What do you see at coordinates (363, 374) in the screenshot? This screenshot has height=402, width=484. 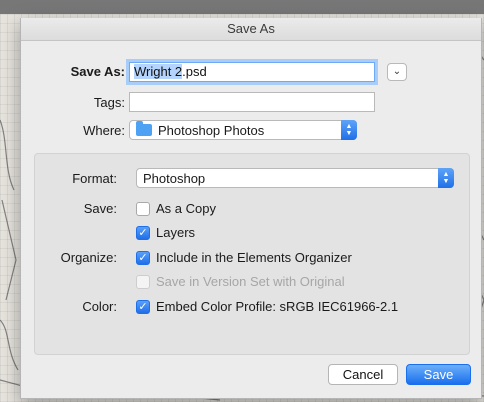 I see `cancel-button: Cancel` at bounding box center [363, 374].